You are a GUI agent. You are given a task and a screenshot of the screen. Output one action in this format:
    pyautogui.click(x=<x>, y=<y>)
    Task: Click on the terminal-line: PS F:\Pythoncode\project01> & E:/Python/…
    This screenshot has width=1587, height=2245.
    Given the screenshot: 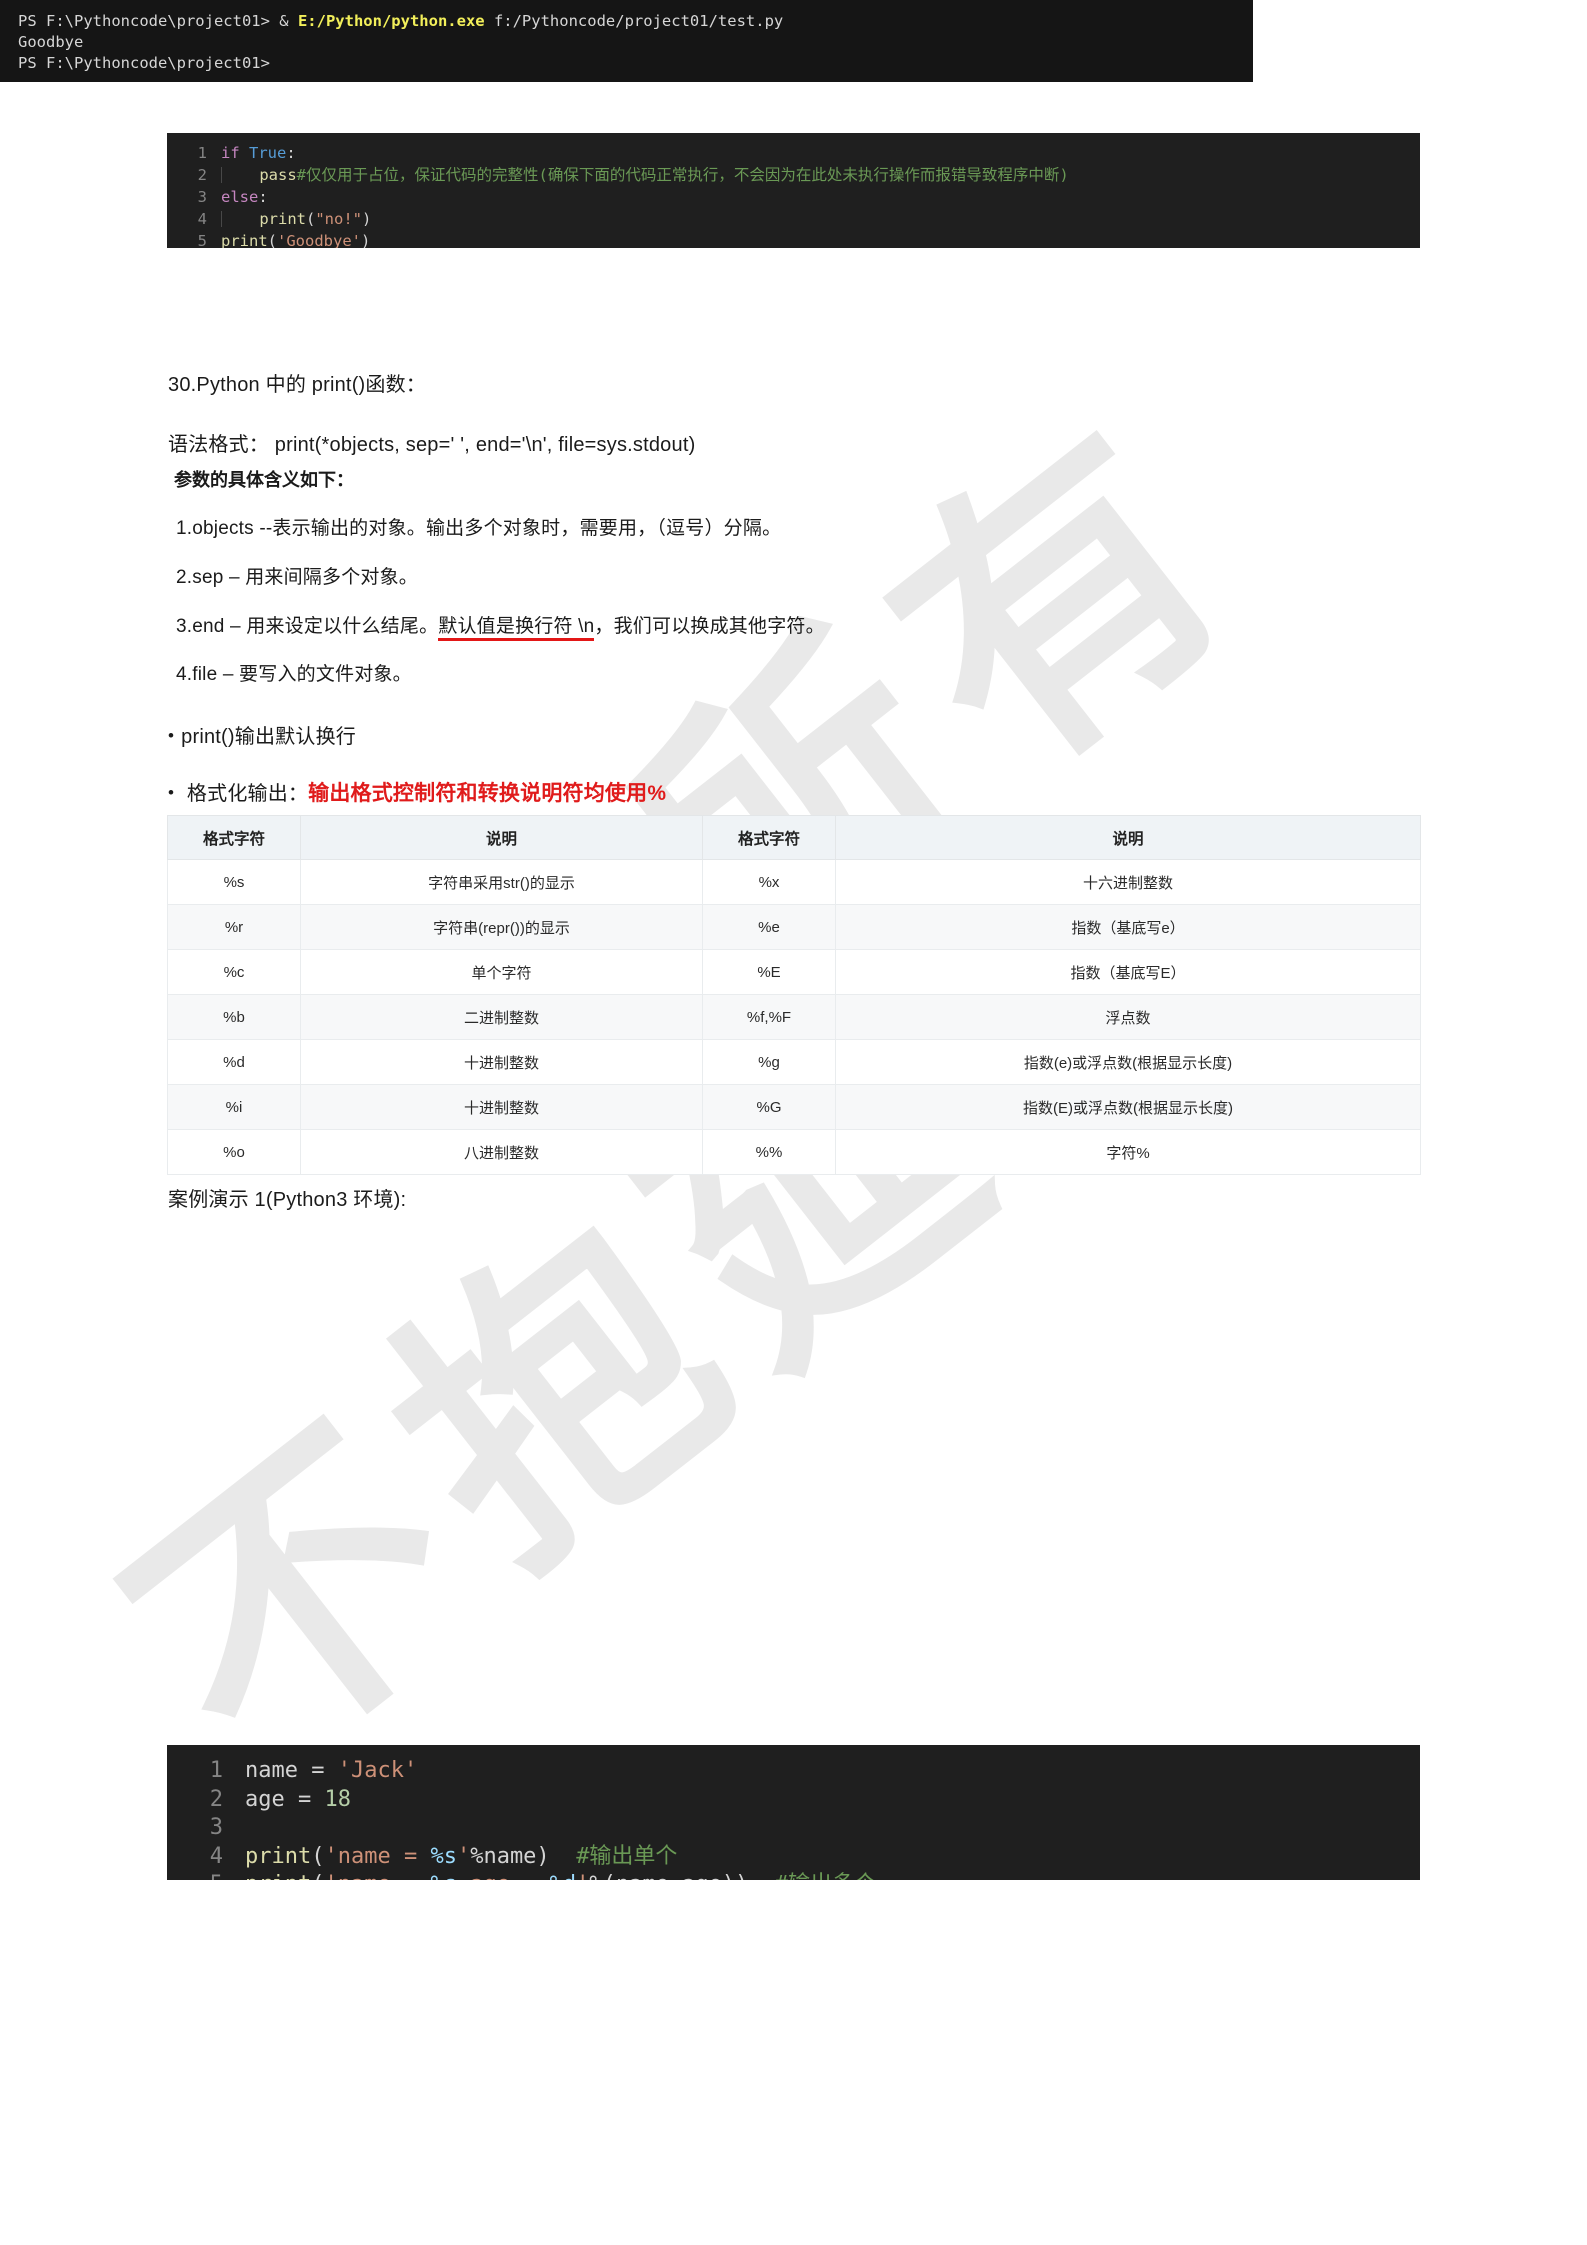 What is the action you would take?
    pyautogui.click(x=635, y=21)
    